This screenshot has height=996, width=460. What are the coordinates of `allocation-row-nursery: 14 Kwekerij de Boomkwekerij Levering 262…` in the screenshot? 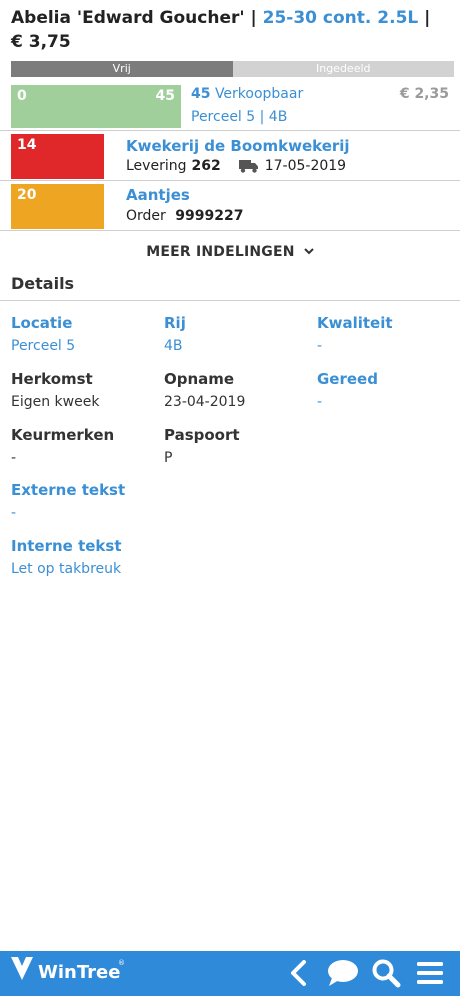 It's located at (230, 156).